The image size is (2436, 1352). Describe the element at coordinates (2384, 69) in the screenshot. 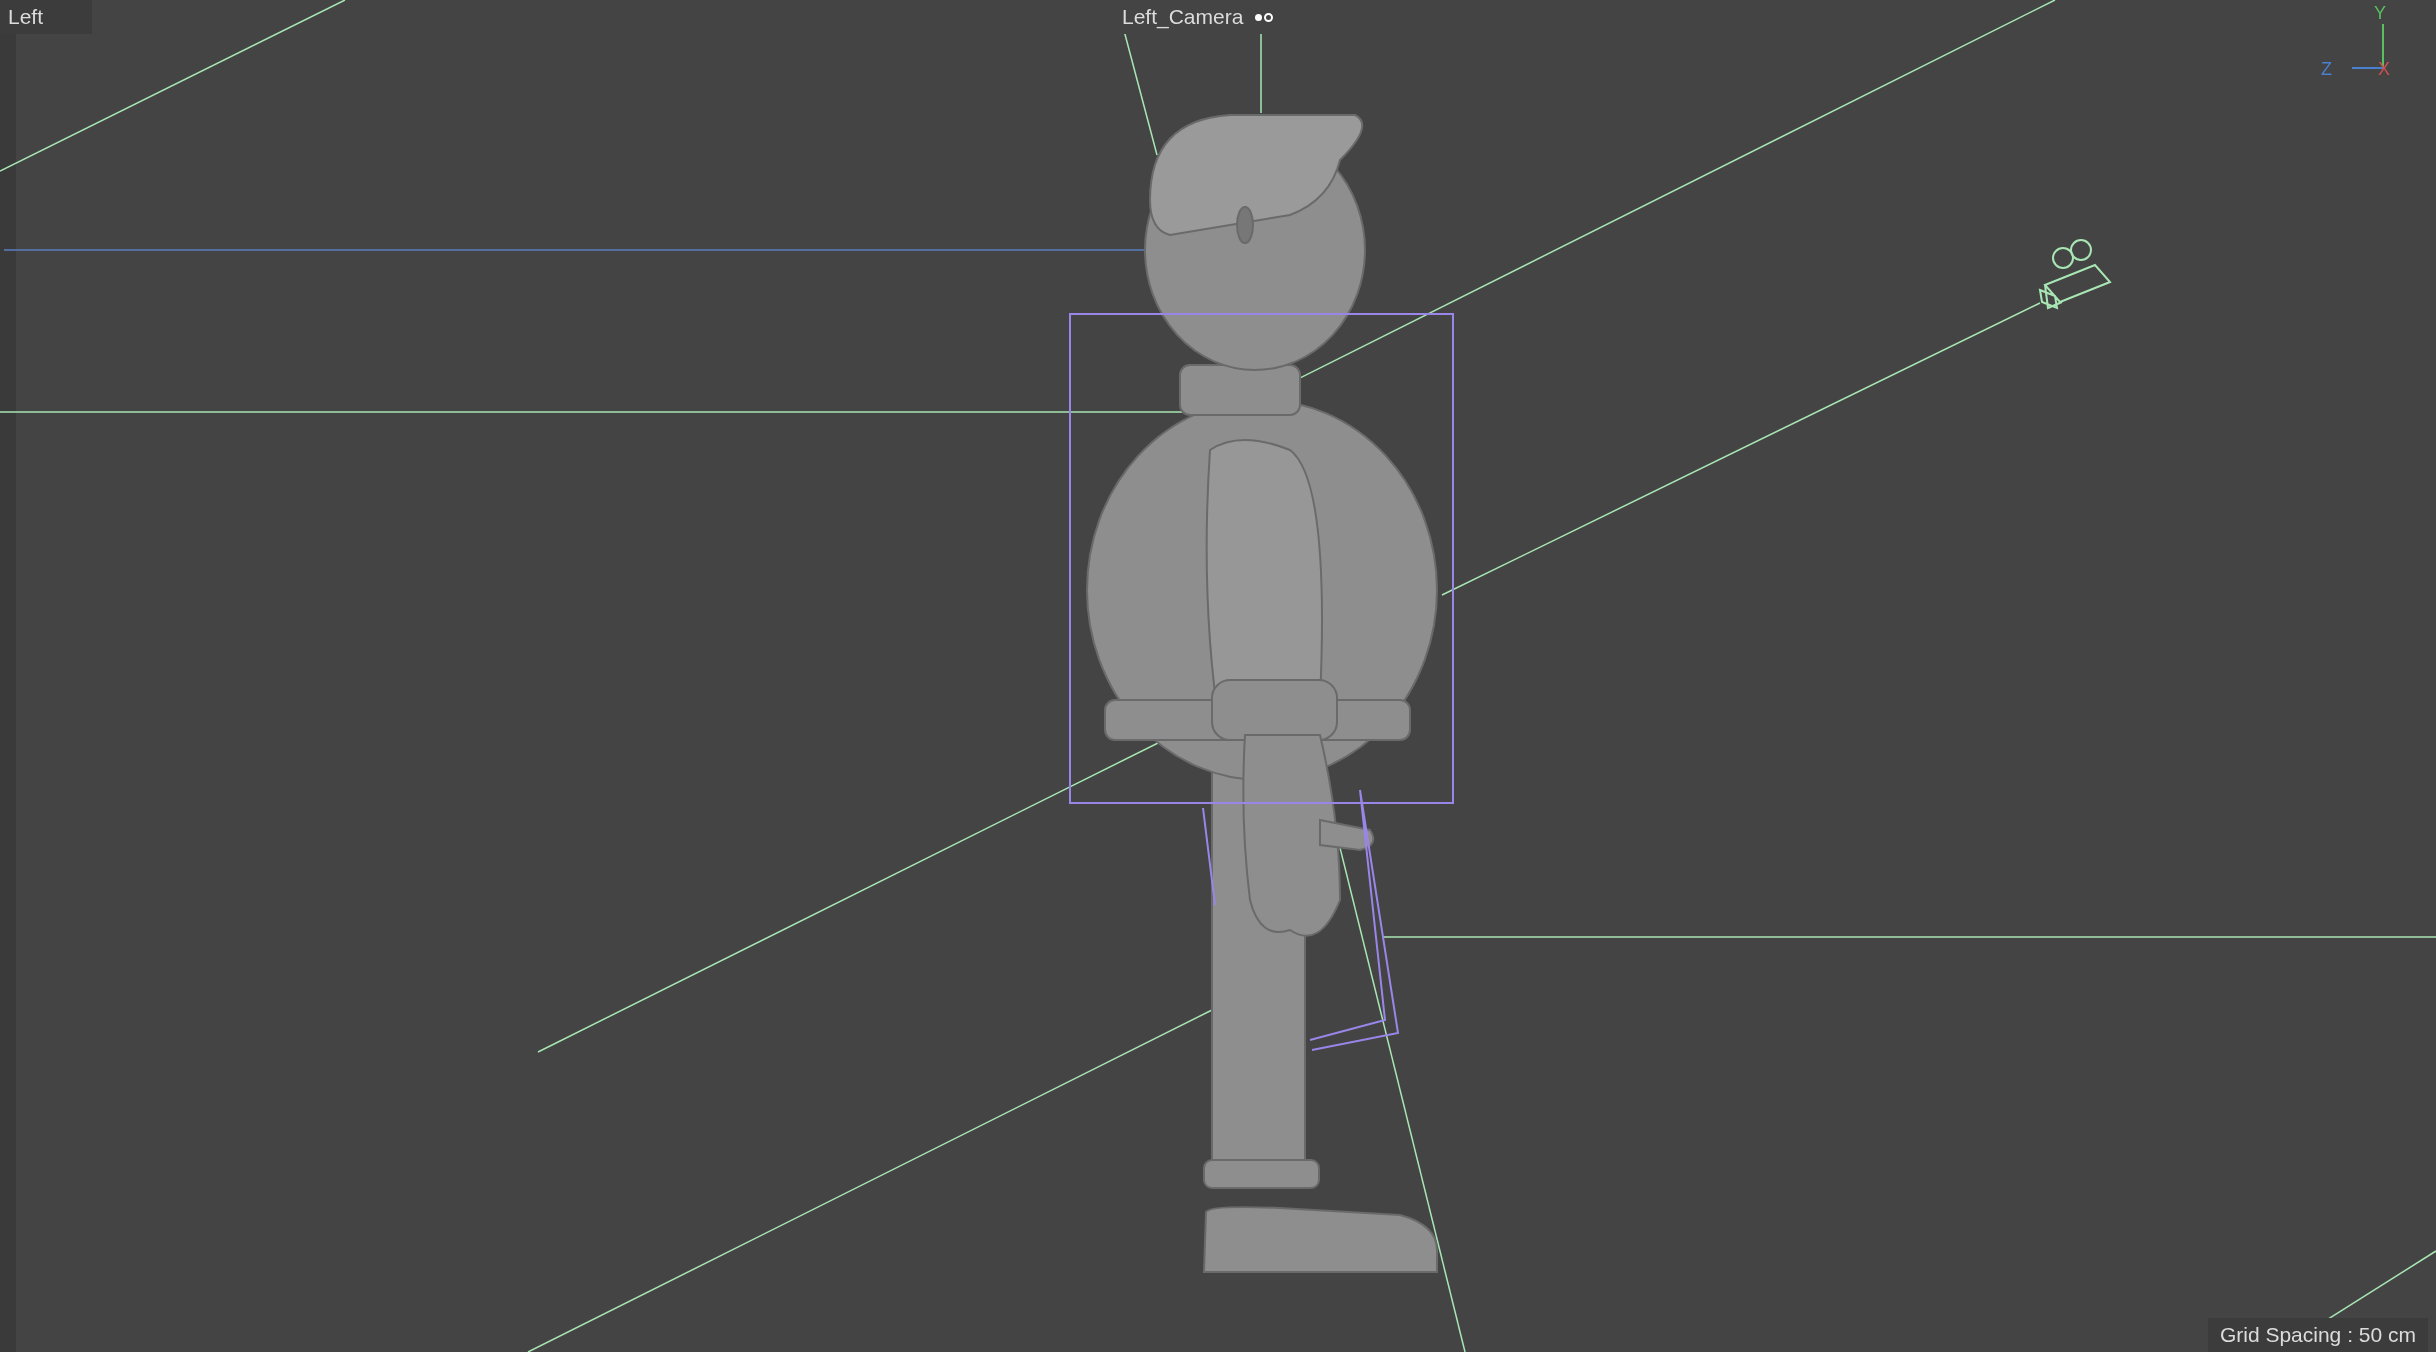

I see `axis-label: X` at that location.